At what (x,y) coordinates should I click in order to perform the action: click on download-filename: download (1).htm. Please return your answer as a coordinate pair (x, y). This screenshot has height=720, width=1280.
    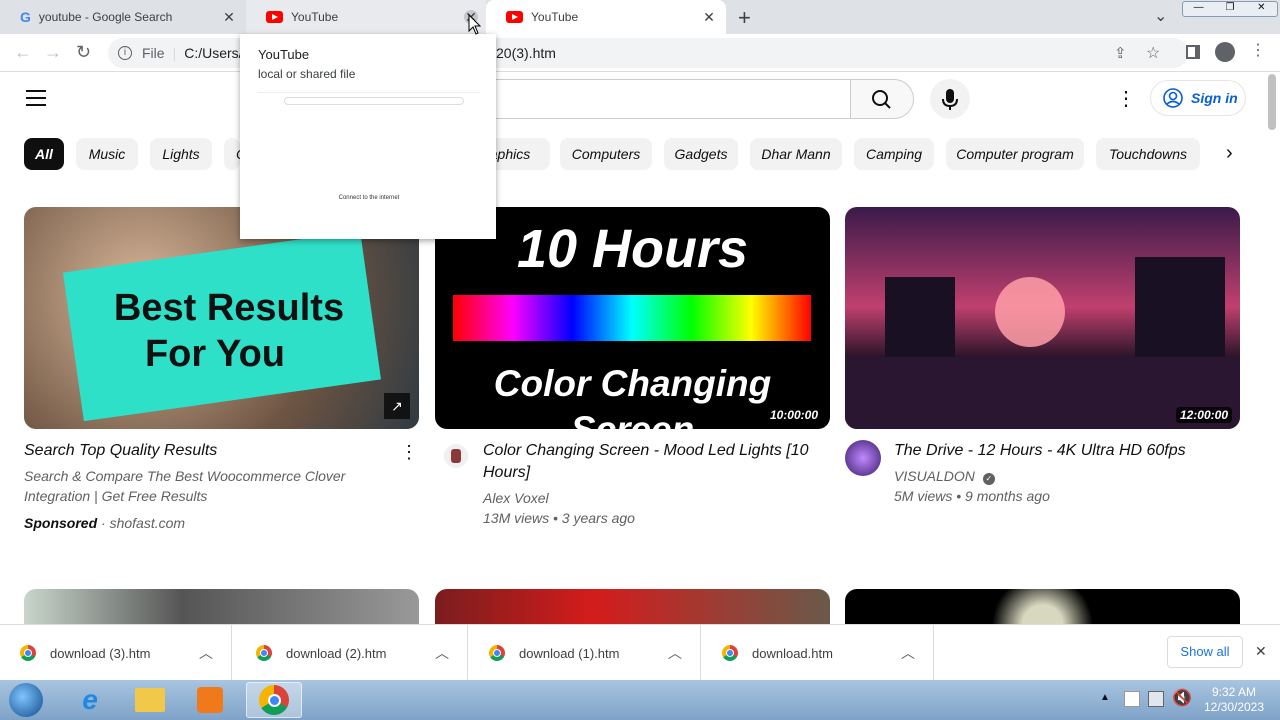
    Looking at the image, I should click on (569, 653).